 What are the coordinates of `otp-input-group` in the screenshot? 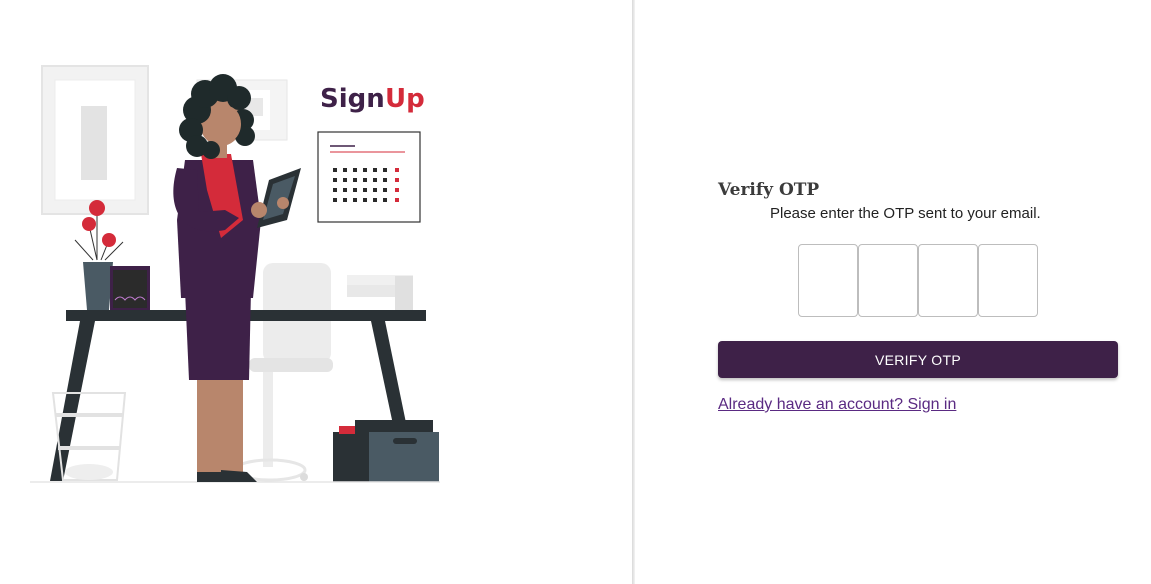 It's located at (918, 280).